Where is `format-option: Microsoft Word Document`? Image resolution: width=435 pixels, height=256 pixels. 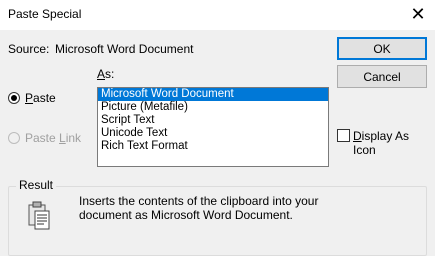
format-option: Microsoft Word Document is located at coordinates (213, 94).